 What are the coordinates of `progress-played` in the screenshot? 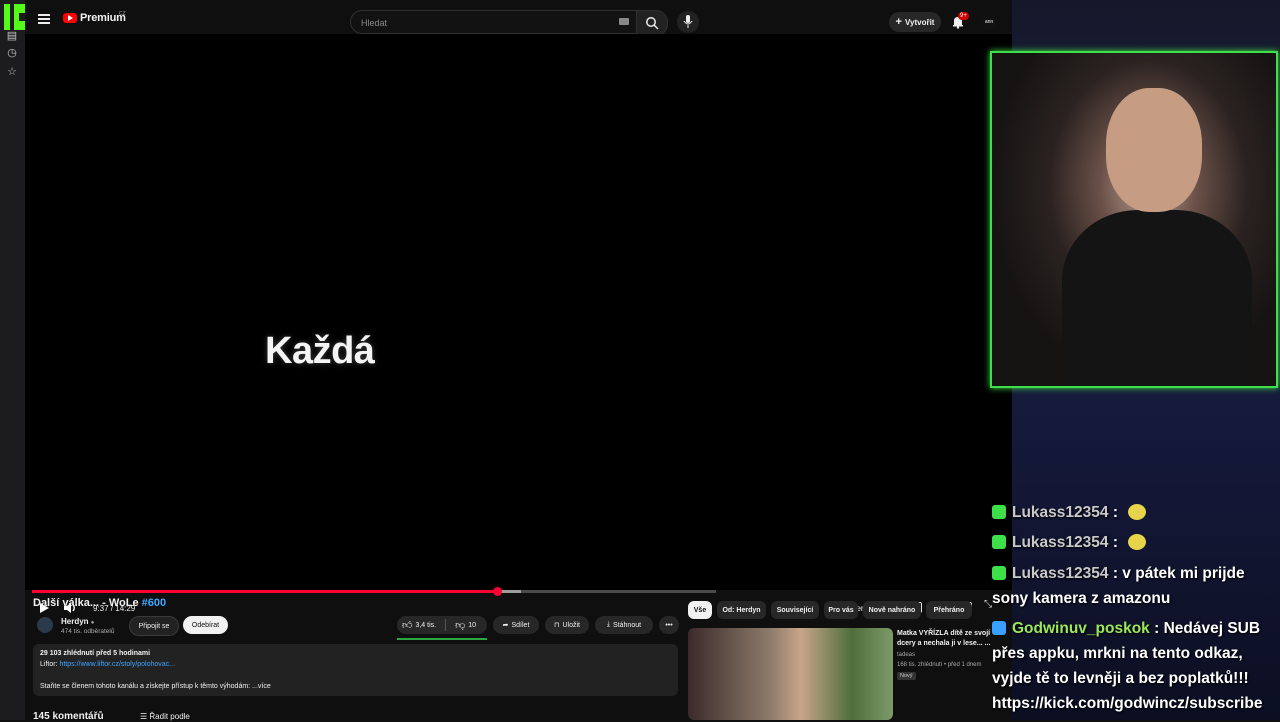 It's located at (265, 591).